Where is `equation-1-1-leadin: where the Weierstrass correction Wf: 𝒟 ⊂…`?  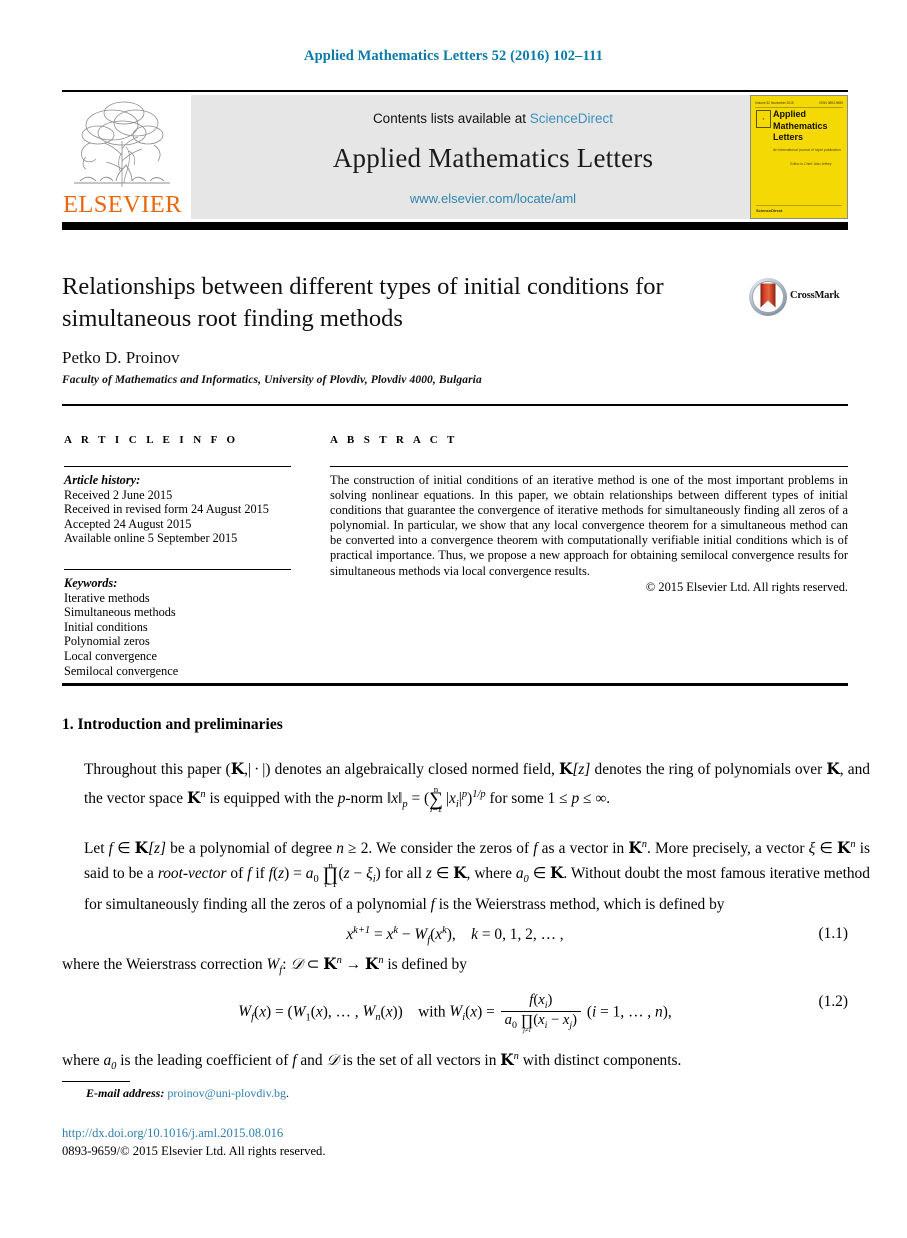 equation-1-1-leadin: where the Weierstrass correction Wf: 𝒟 ⊂… is located at coordinates (455, 965).